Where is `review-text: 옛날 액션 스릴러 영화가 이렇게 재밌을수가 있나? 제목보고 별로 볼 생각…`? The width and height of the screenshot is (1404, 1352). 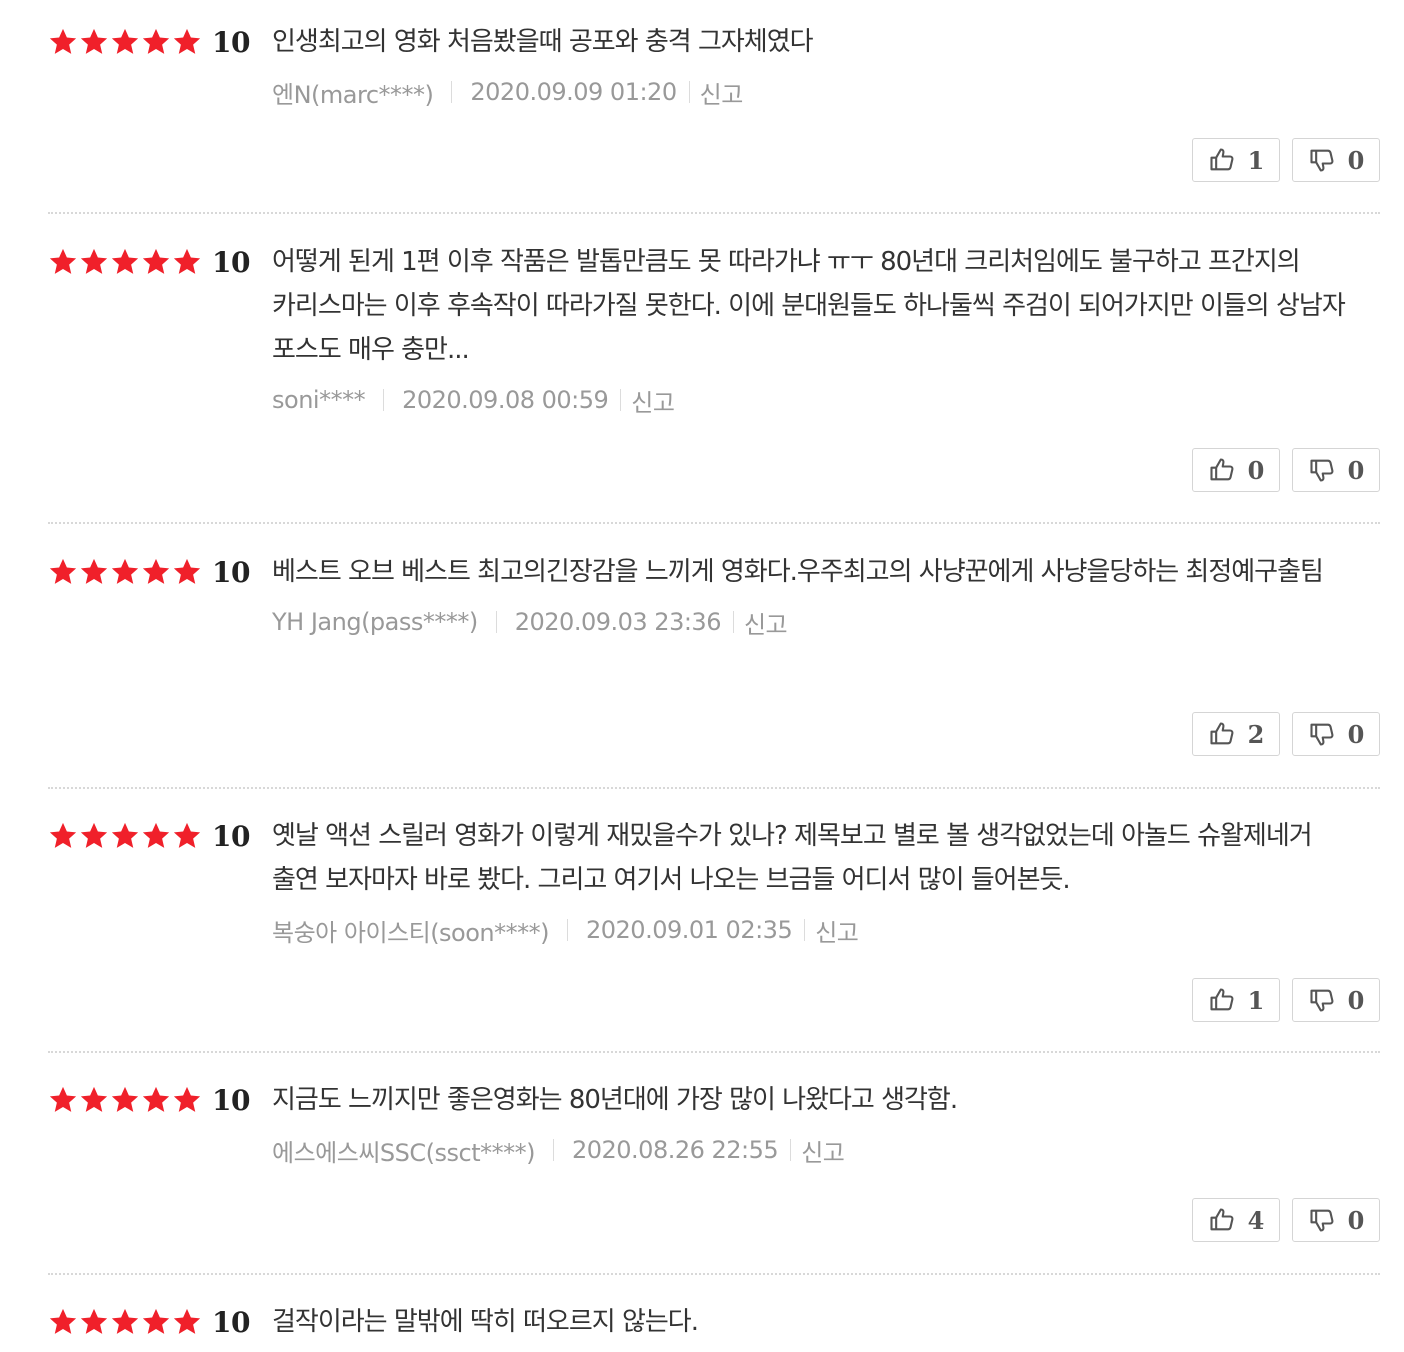
review-text: 옛날 액션 스릴러 영화가 이렇게 재밌을수가 있나? 제목보고 별로 볼 생각… is located at coordinates (792, 858).